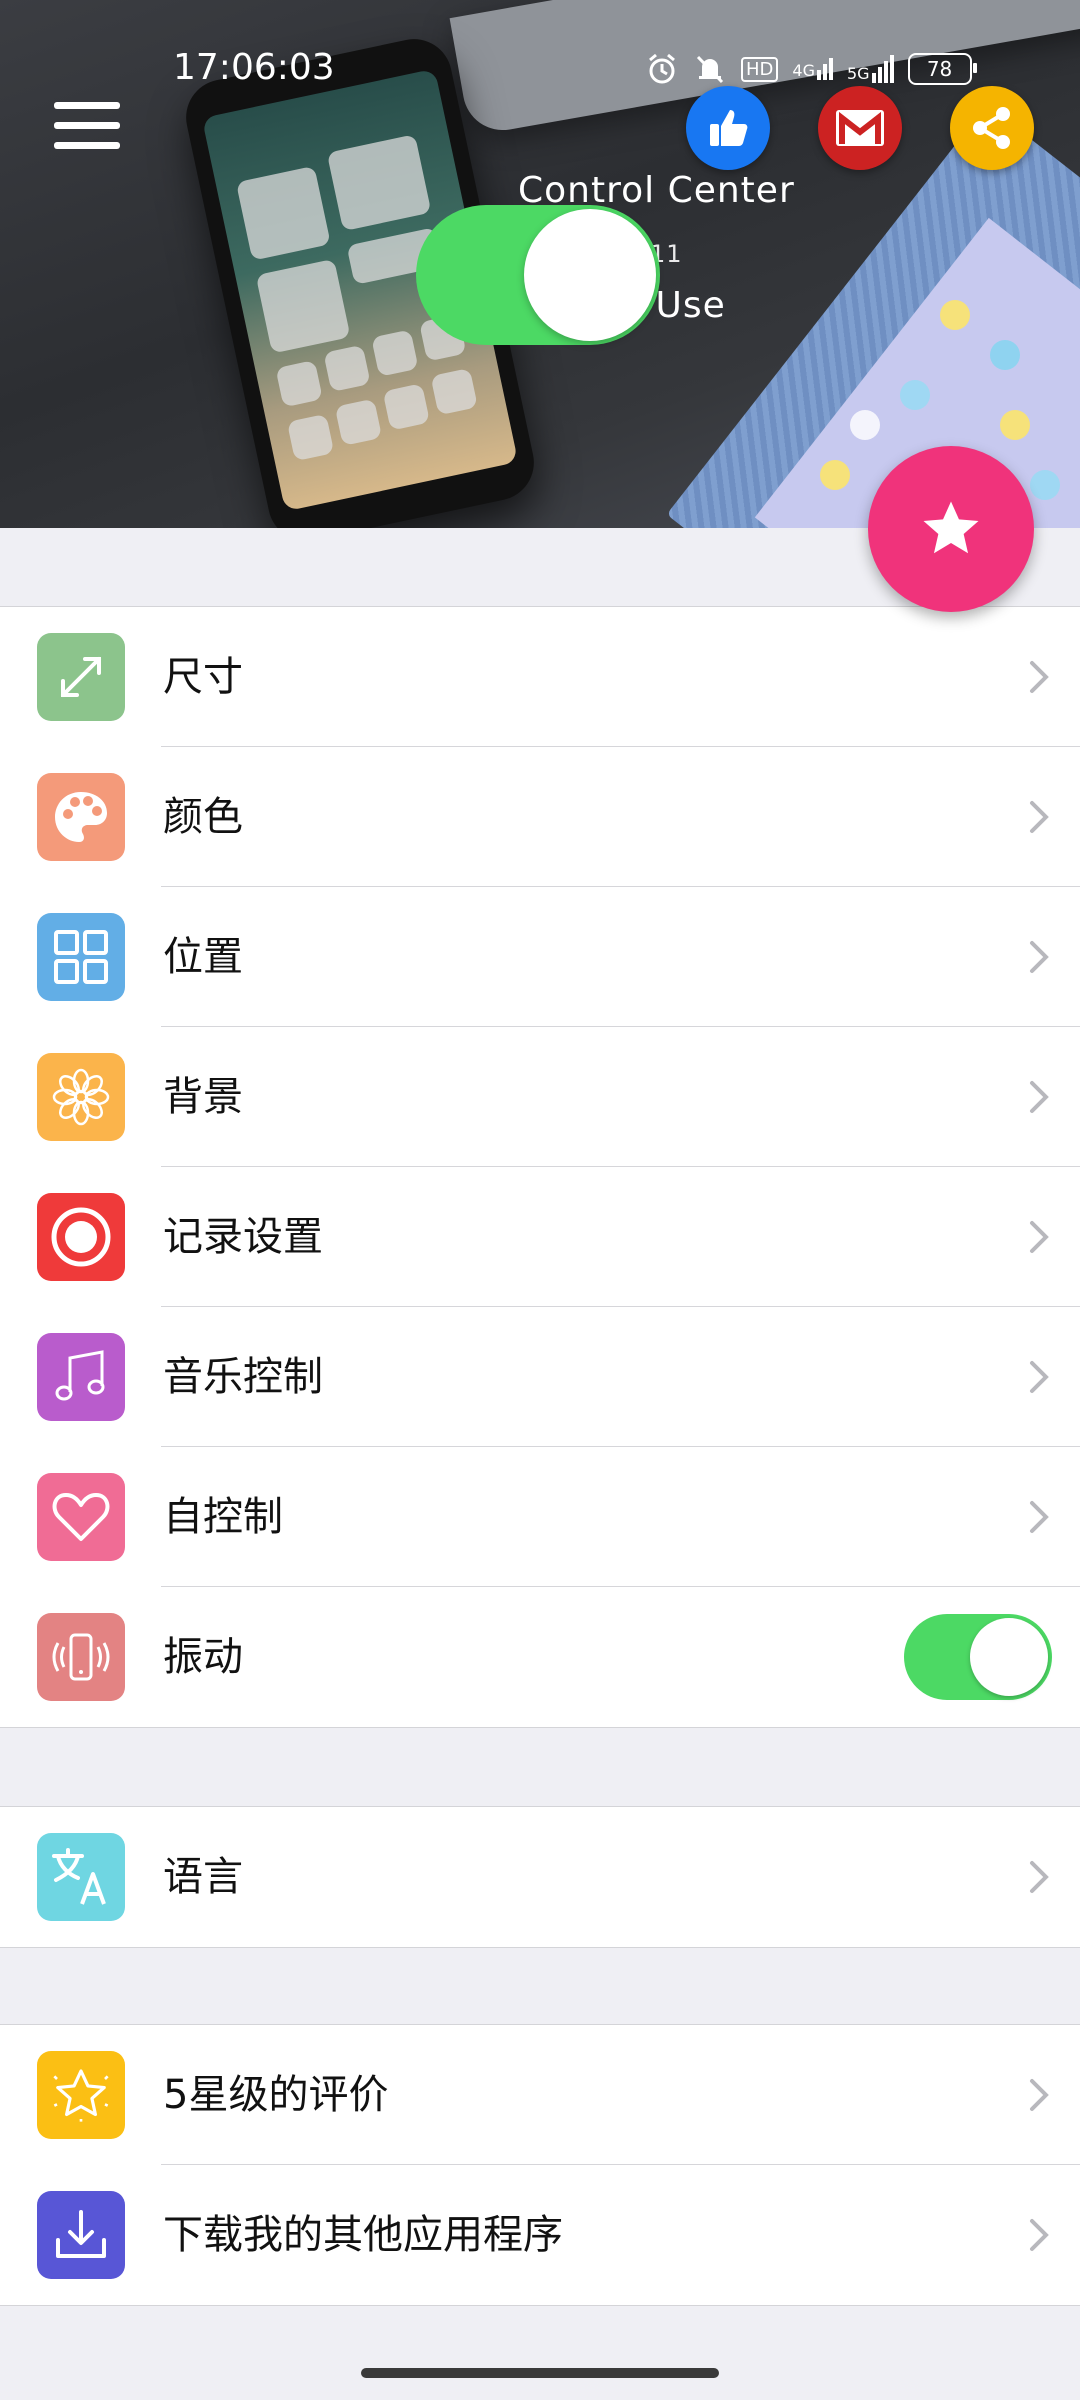  What do you see at coordinates (540, 2095) in the screenshot?
I see `setting-row-rate: 5星级的评价` at bounding box center [540, 2095].